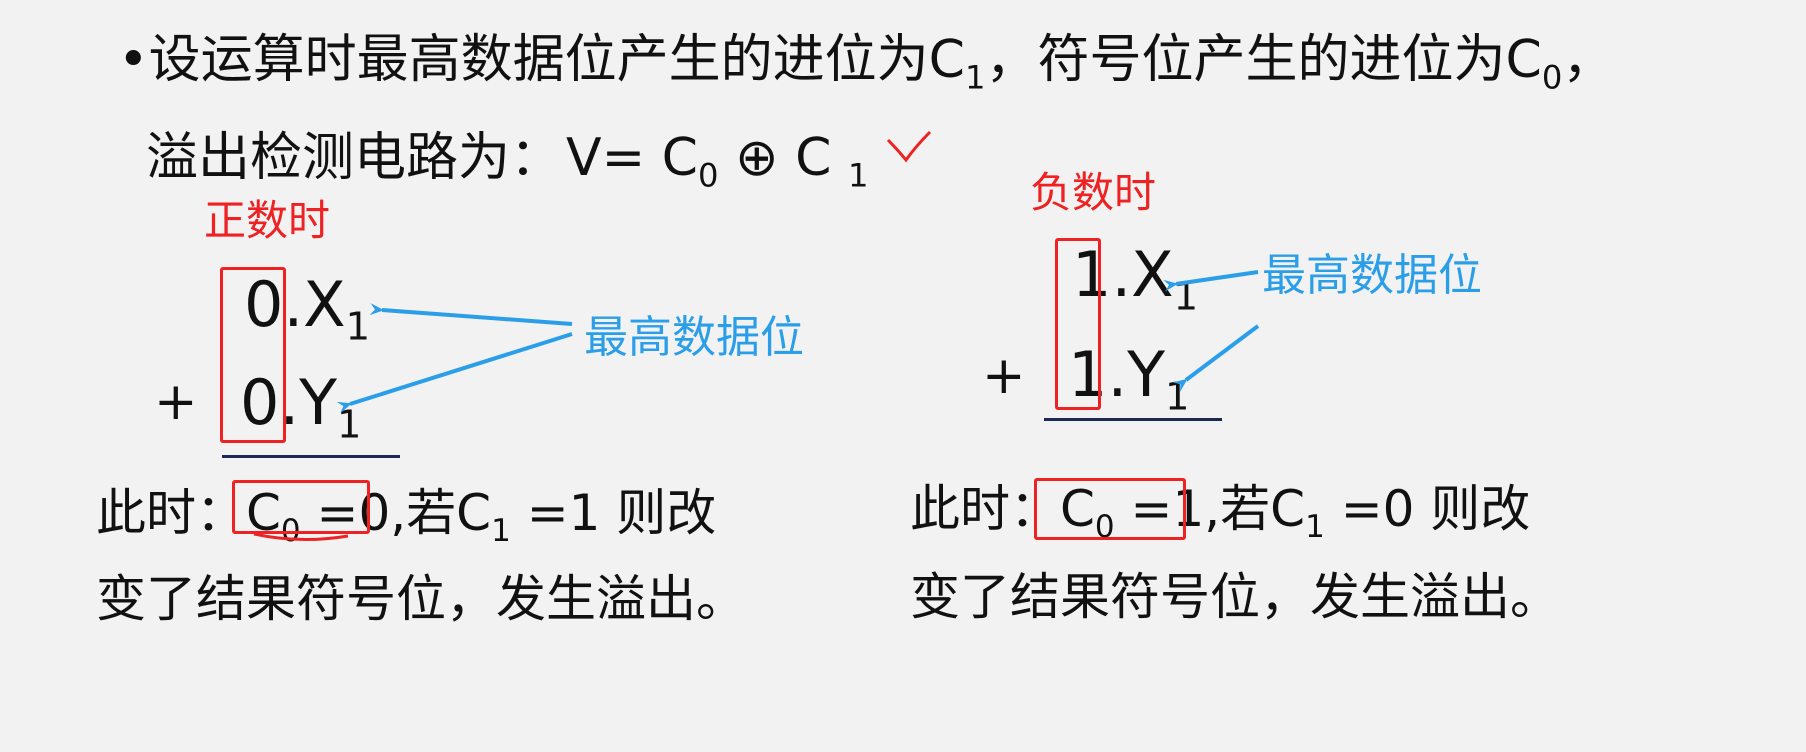 The image size is (1806, 752). What do you see at coordinates (471, 314) in the screenshot?
I see `positive-arrow-to-x` at bounding box center [471, 314].